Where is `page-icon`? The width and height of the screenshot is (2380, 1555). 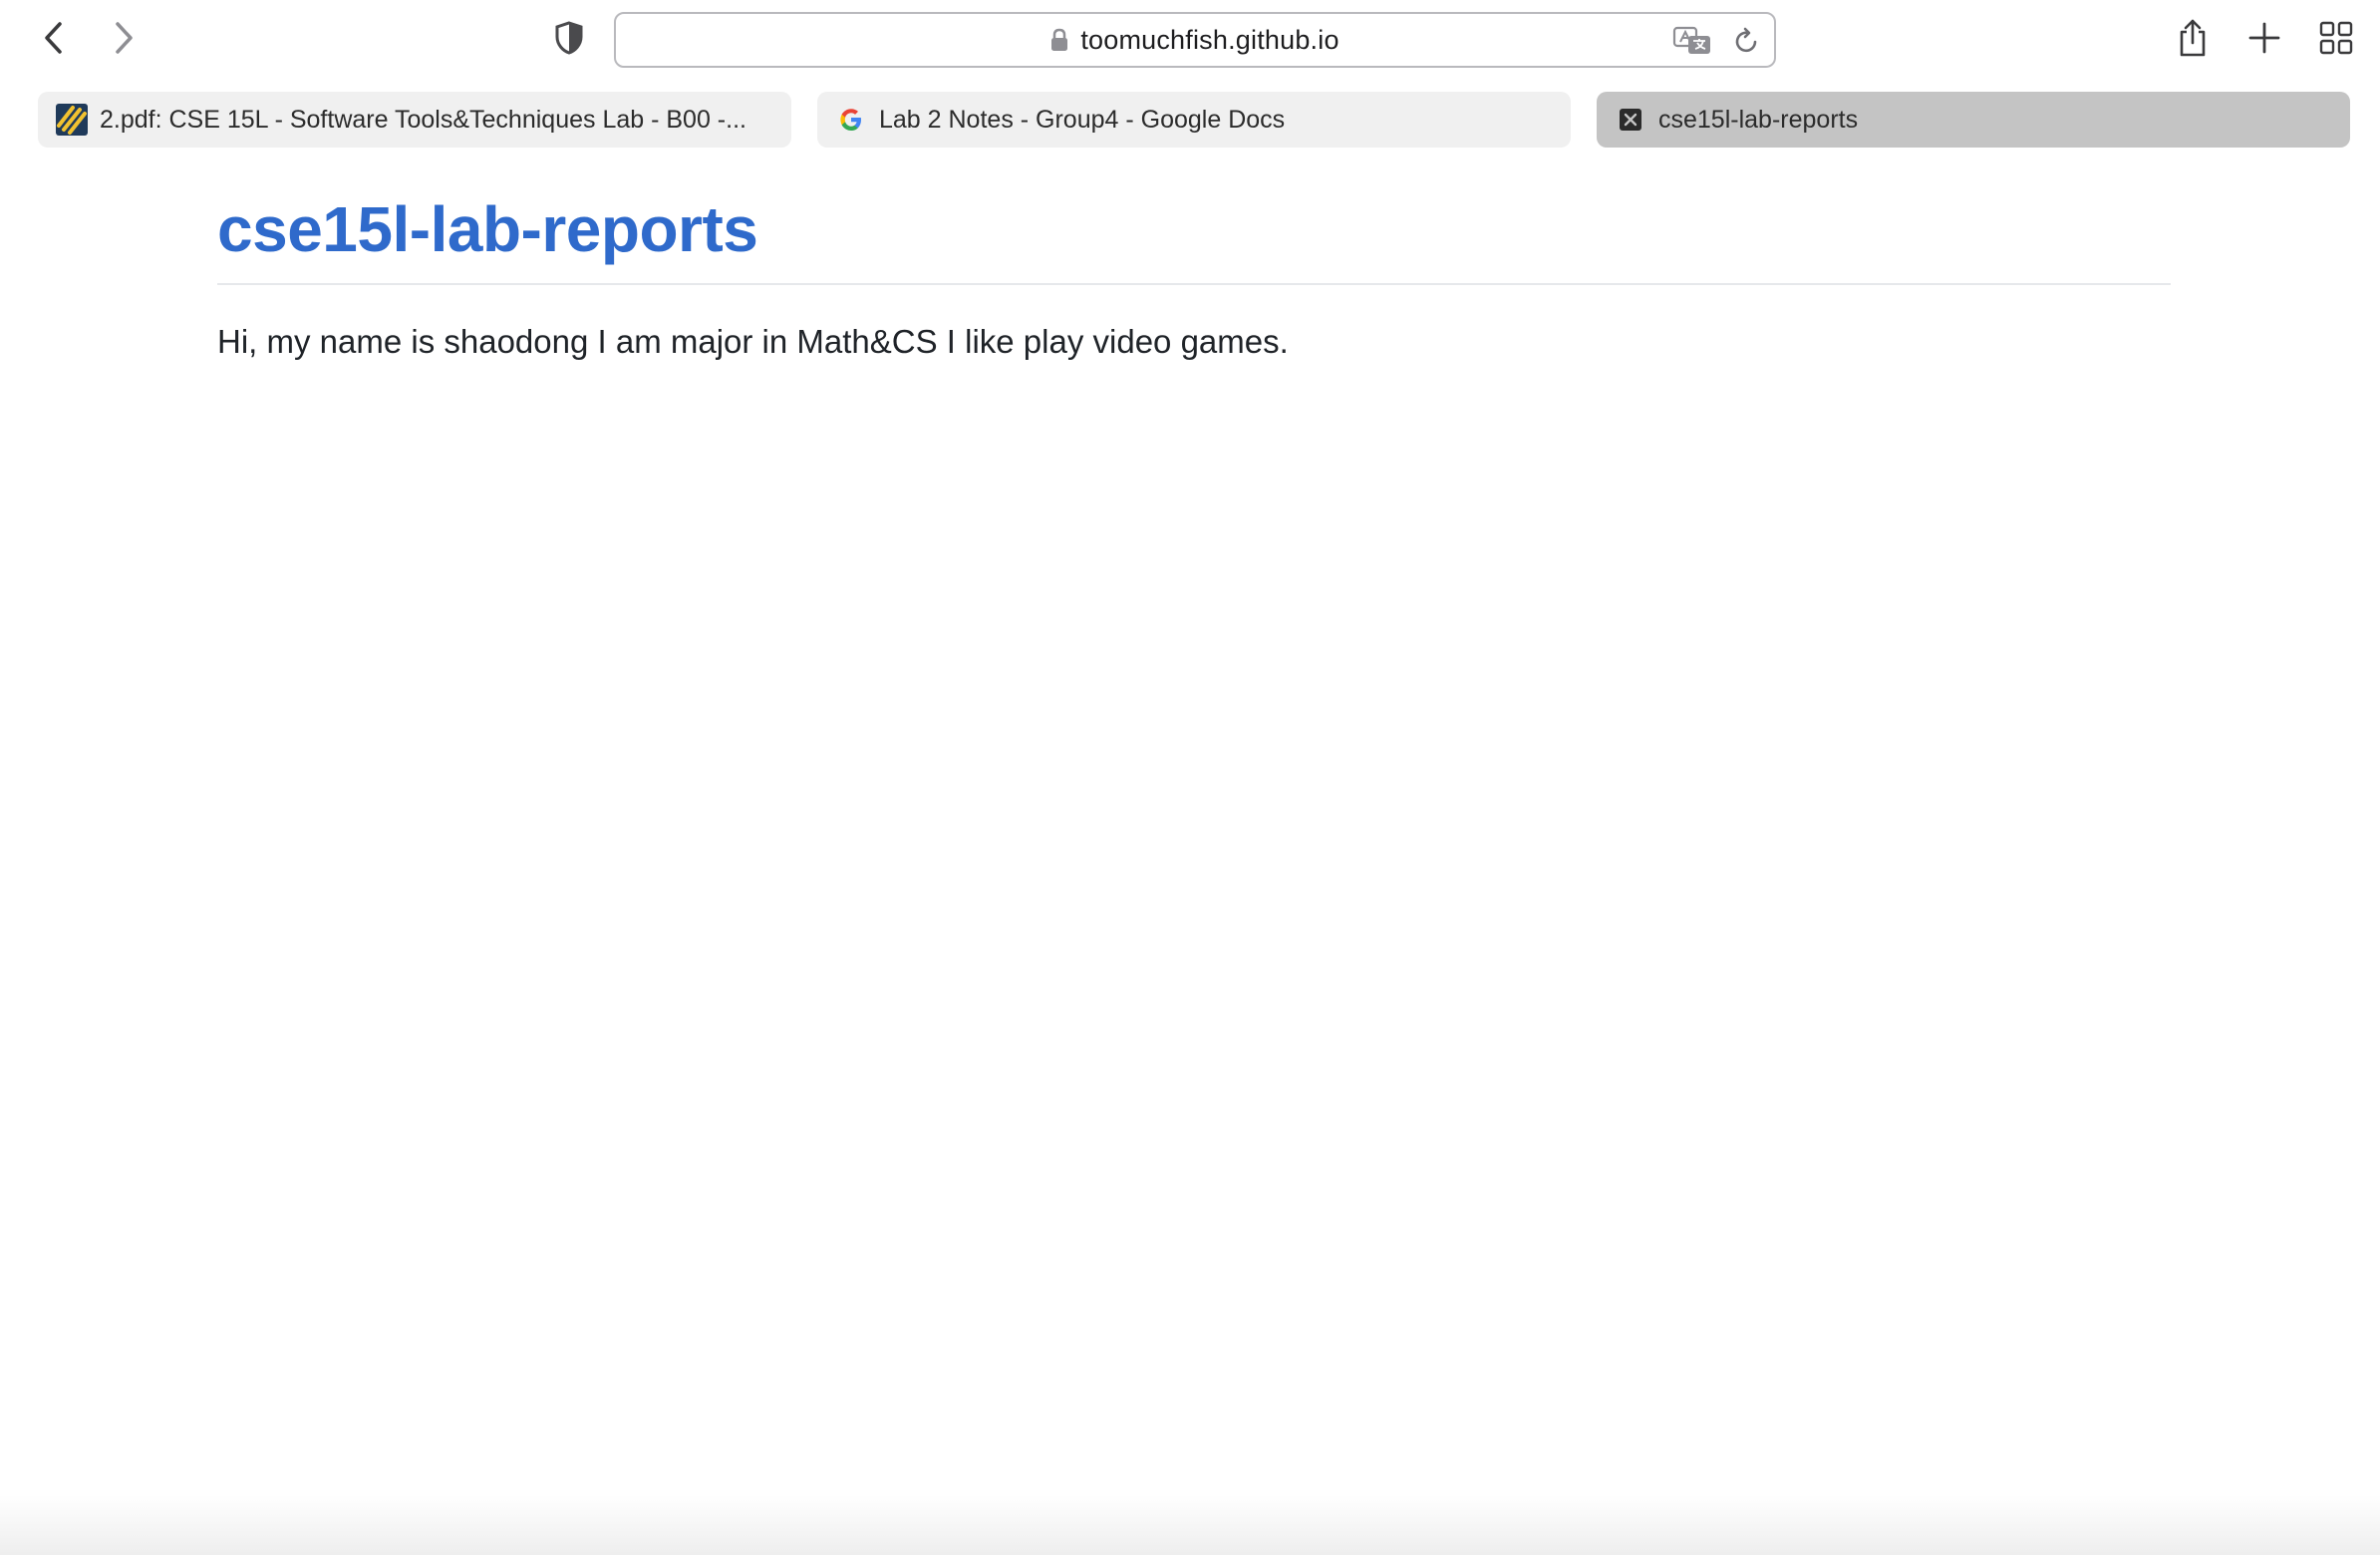
page-icon is located at coordinates (1630, 120).